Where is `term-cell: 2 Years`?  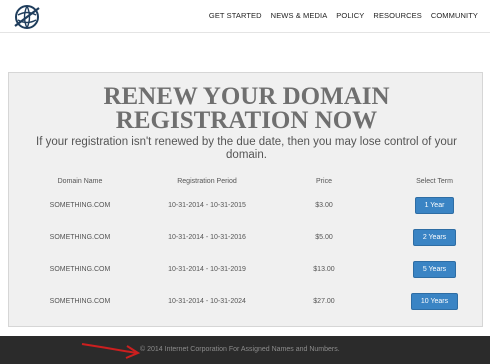 term-cell: 2 Years is located at coordinates (434, 237).